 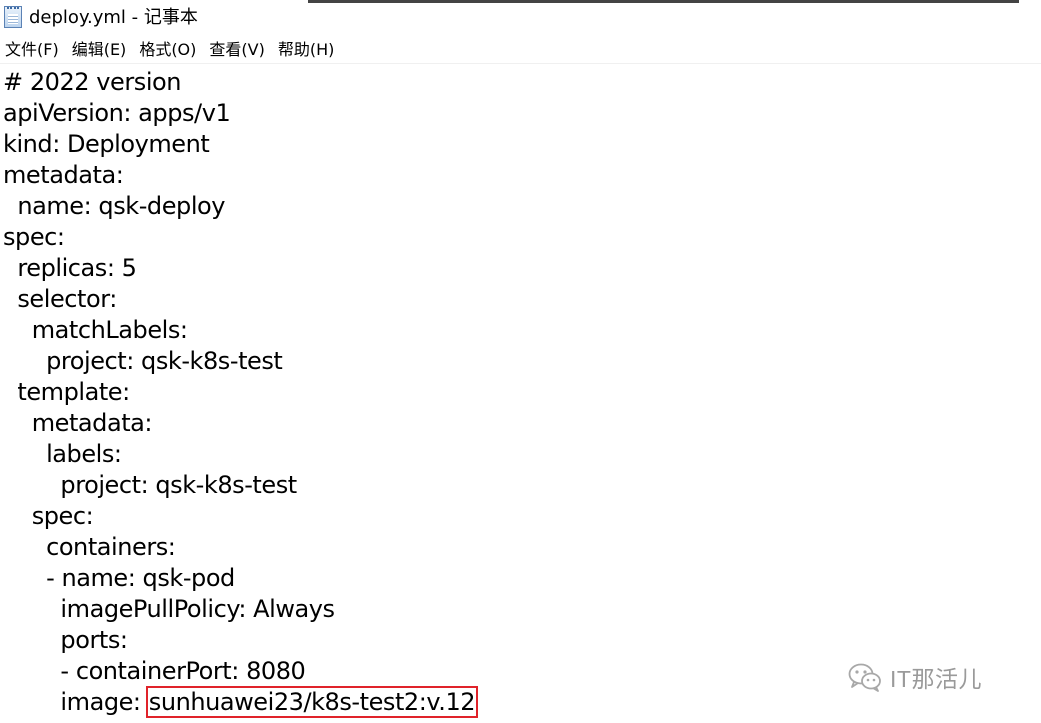 I want to click on menu-help: 帮助(H), so click(x=306, y=50).